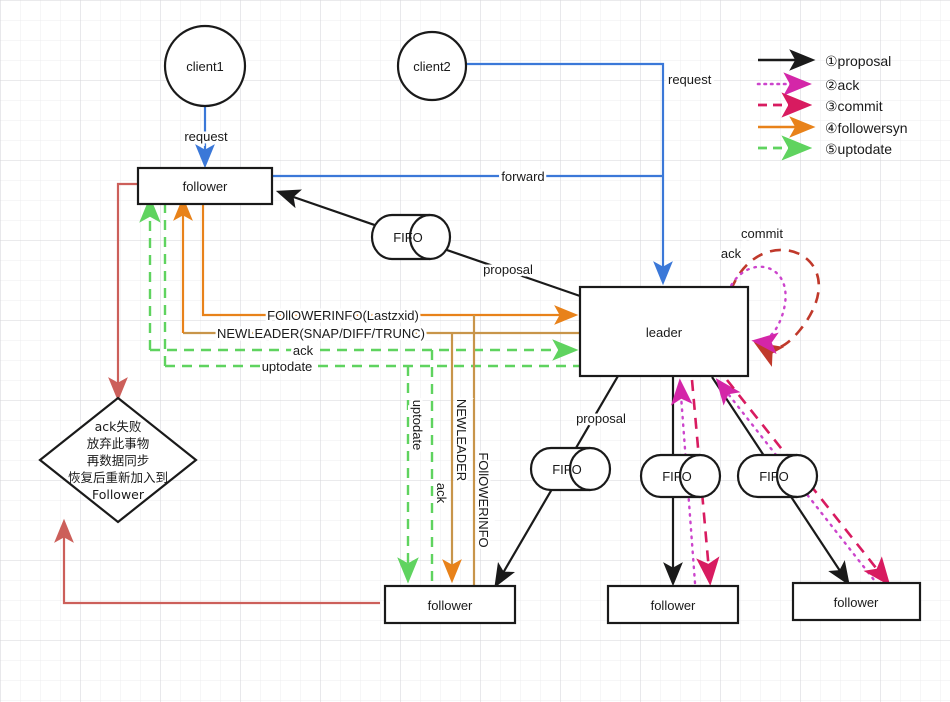 The image size is (950, 702). What do you see at coordinates (842, 85) in the screenshot?
I see `legend-label-ack: ②ack` at bounding box center [842, 85].